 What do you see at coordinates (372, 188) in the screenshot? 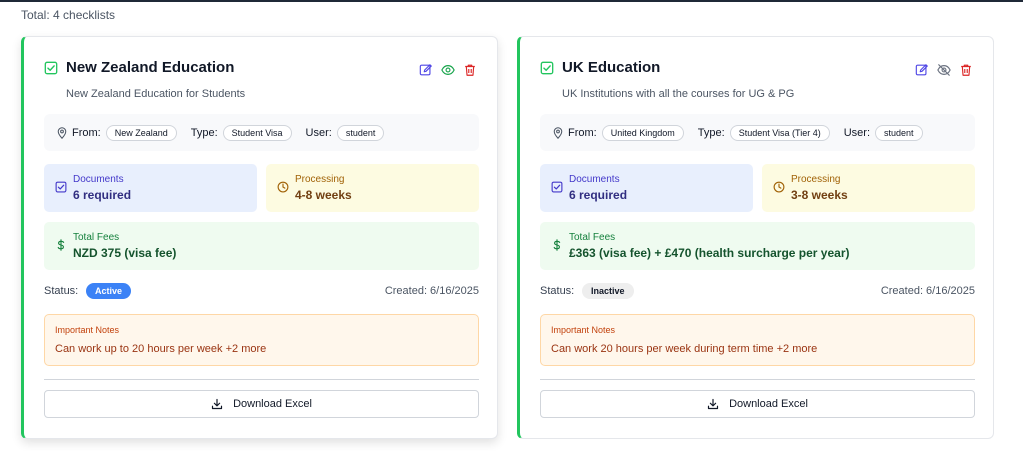
I see `processing-box: Processing 4-8 weeks` at bounding box center [372, 188].